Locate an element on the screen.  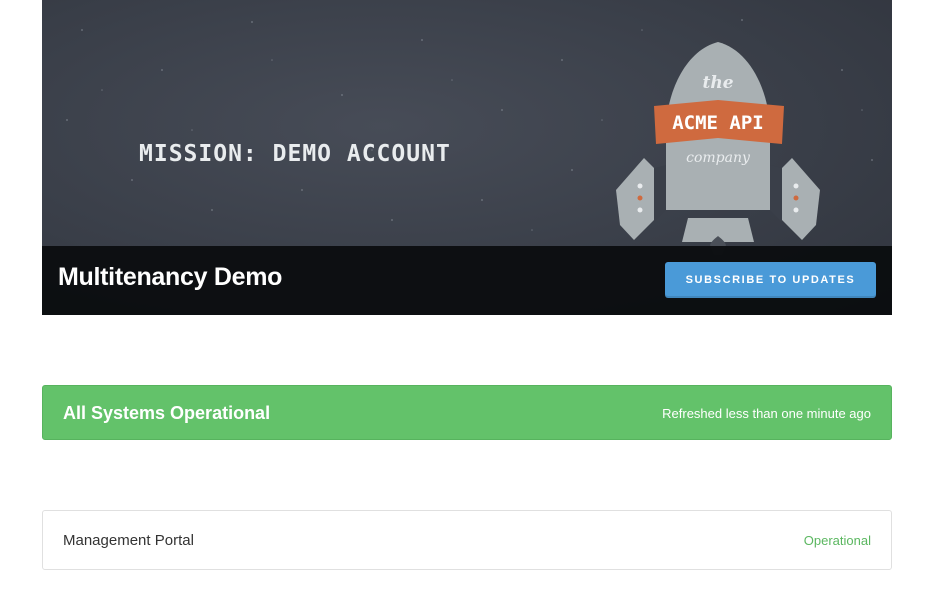
logo-text-the: the is located at coordinates (717, 83).